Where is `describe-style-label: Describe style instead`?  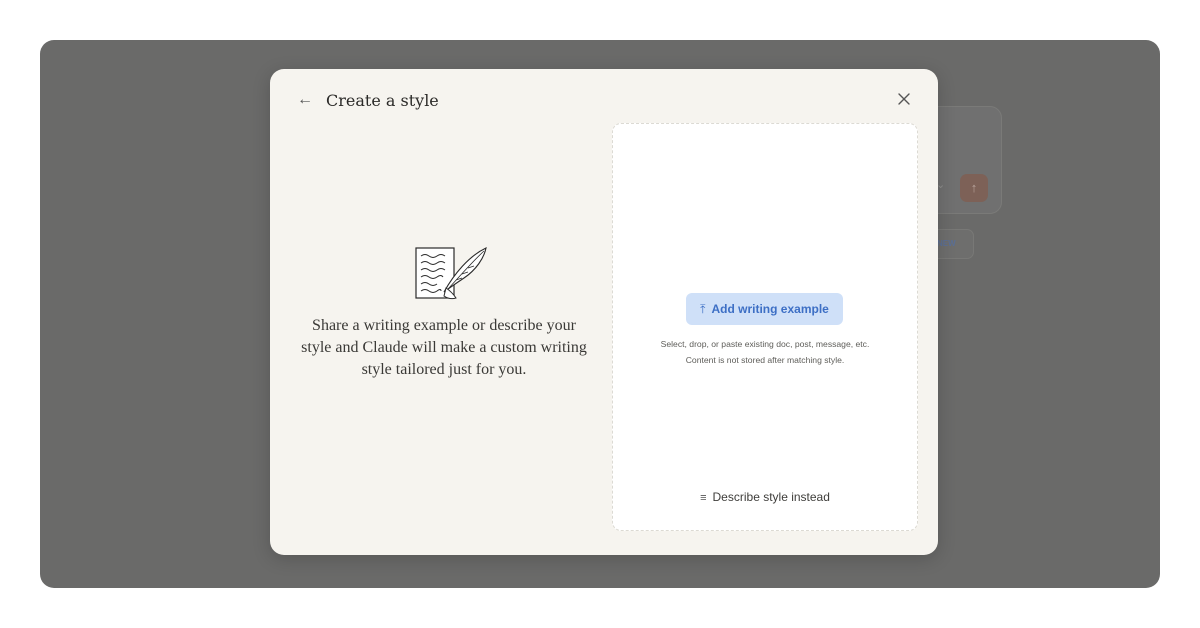
describe-style-label: Describe style instead is located at coordinates (771, 497).